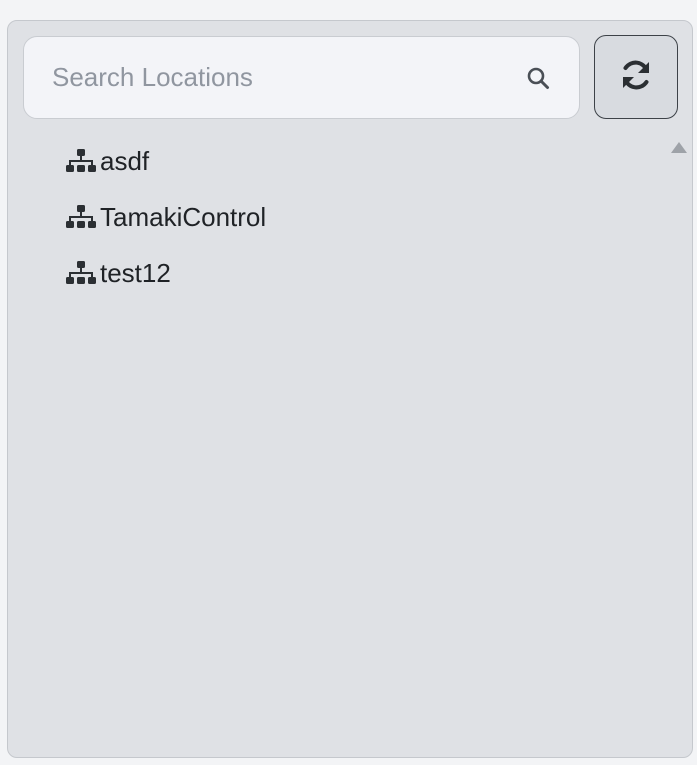 Image resolution: width=697 pixels, height=765 pixels. Describe the element at coordinates (165, 161) in the screenshot. I see `location-item-asdf: asdf` at that location.